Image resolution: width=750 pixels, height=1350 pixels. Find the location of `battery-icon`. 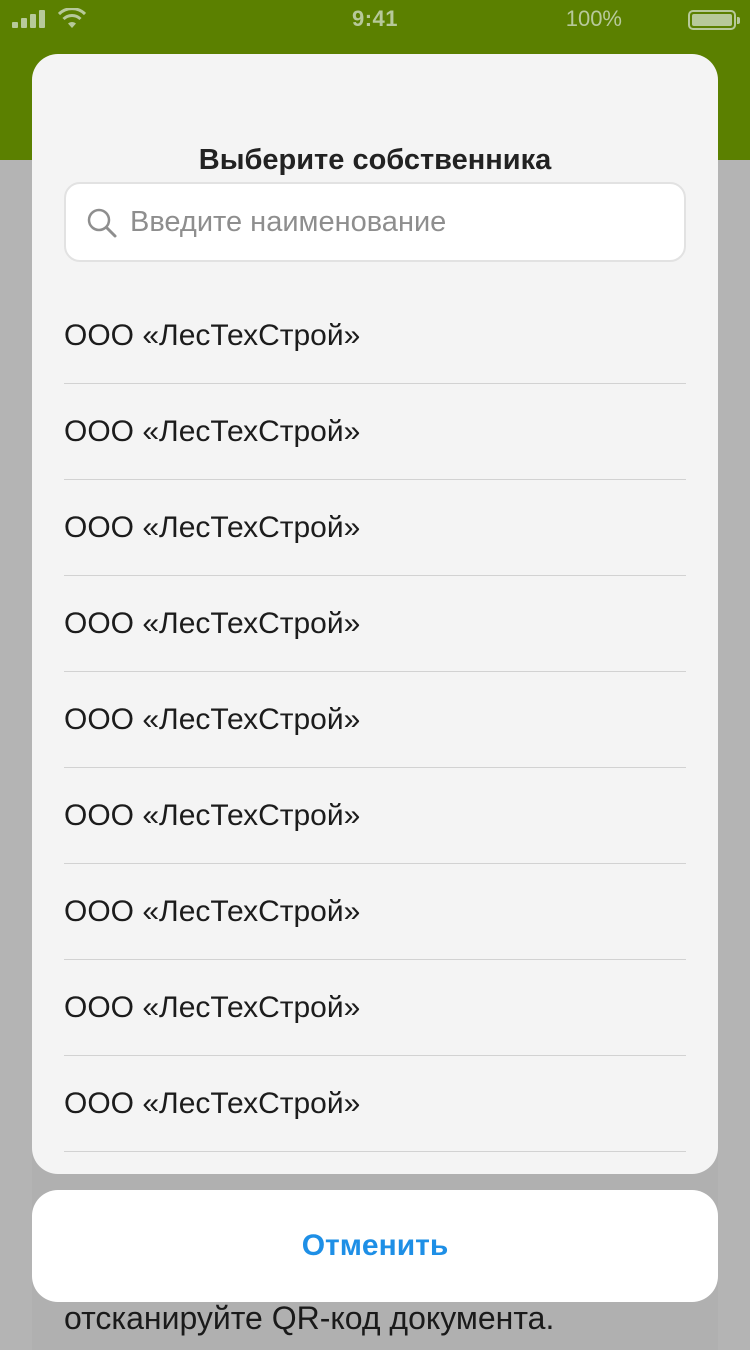

battery-icon is located at coordinates (714, 20).